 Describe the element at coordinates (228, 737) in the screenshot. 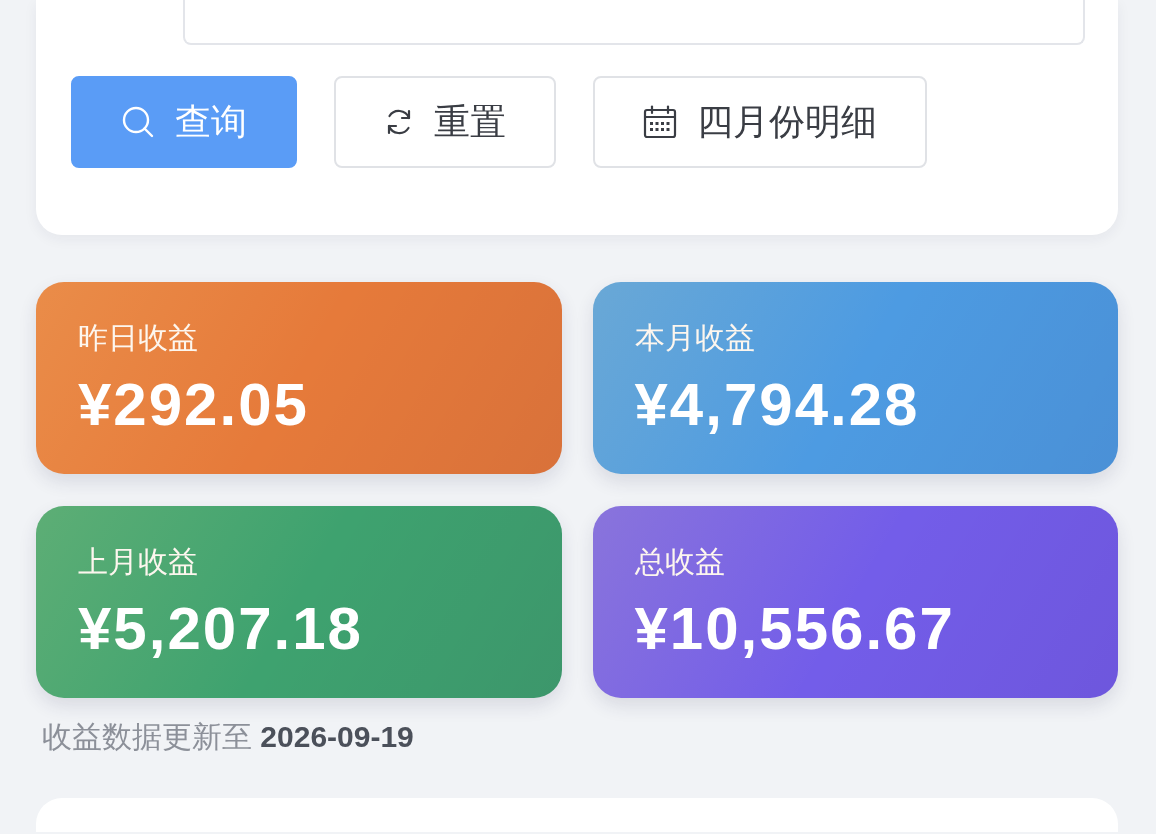

I see `update-note: 收益数据更新至 2026-09-19` at that location.